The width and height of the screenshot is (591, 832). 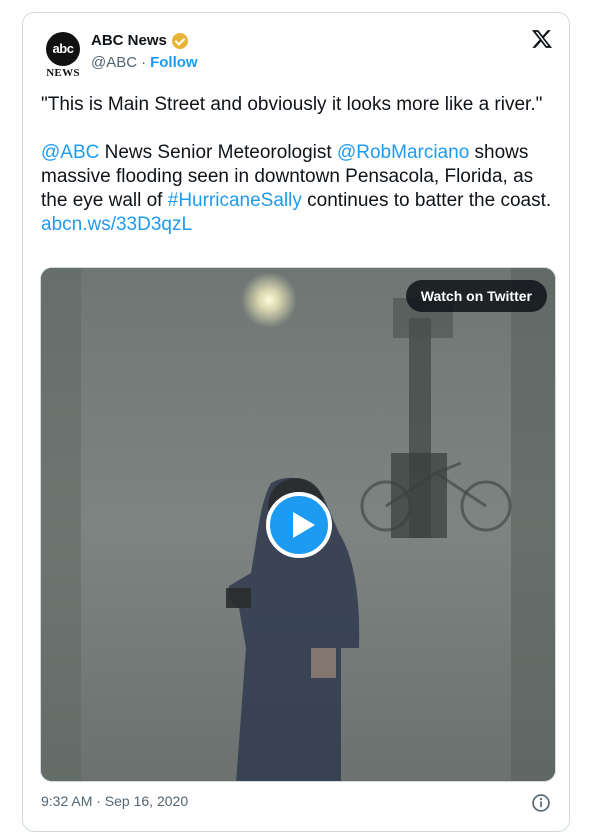 I want to click on tweet-text-part-1: News Senior Meteorologist, so click(x=218, y=152).